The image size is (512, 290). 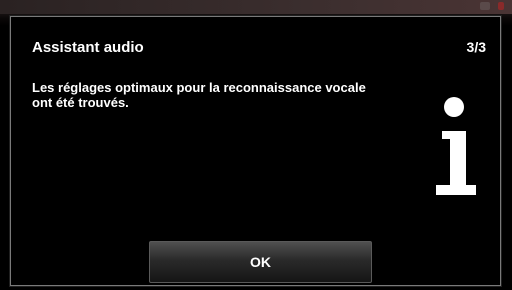 What do you see at coordinates (501, 6) in the screenshot?
I see `status-alert-icon` at bounding box center [501, 6].